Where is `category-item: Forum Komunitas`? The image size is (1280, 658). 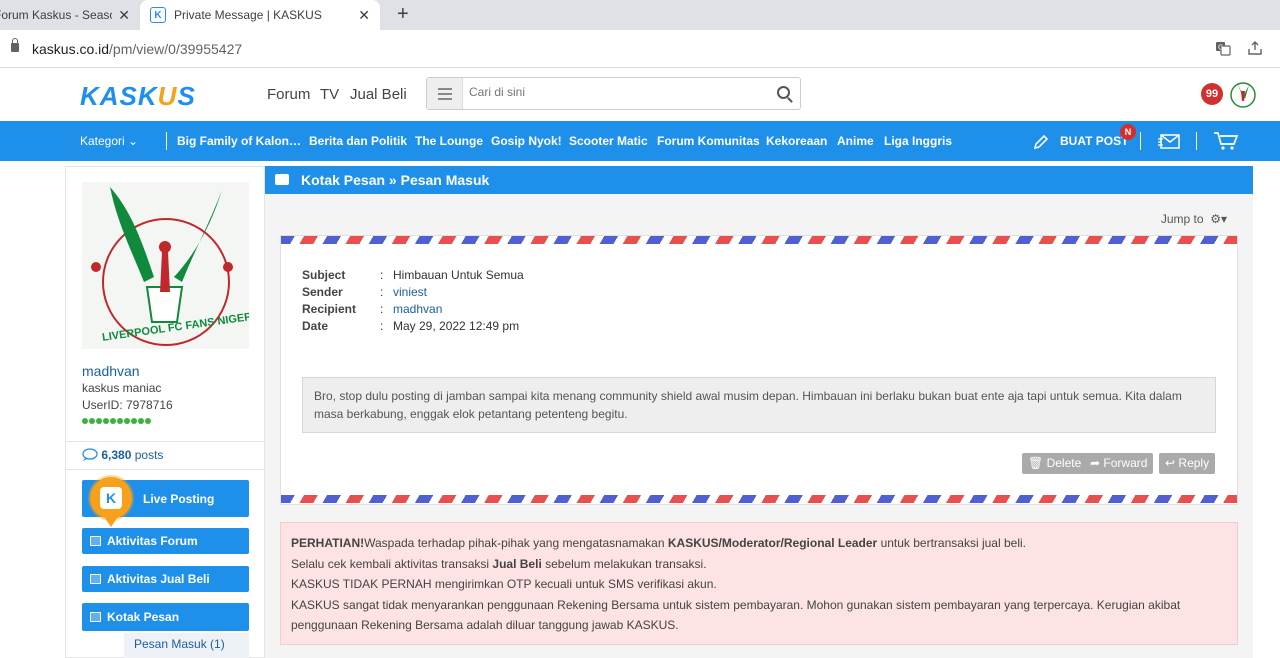
category-item: Forum Komunitas is located at coordinates (708, 141).